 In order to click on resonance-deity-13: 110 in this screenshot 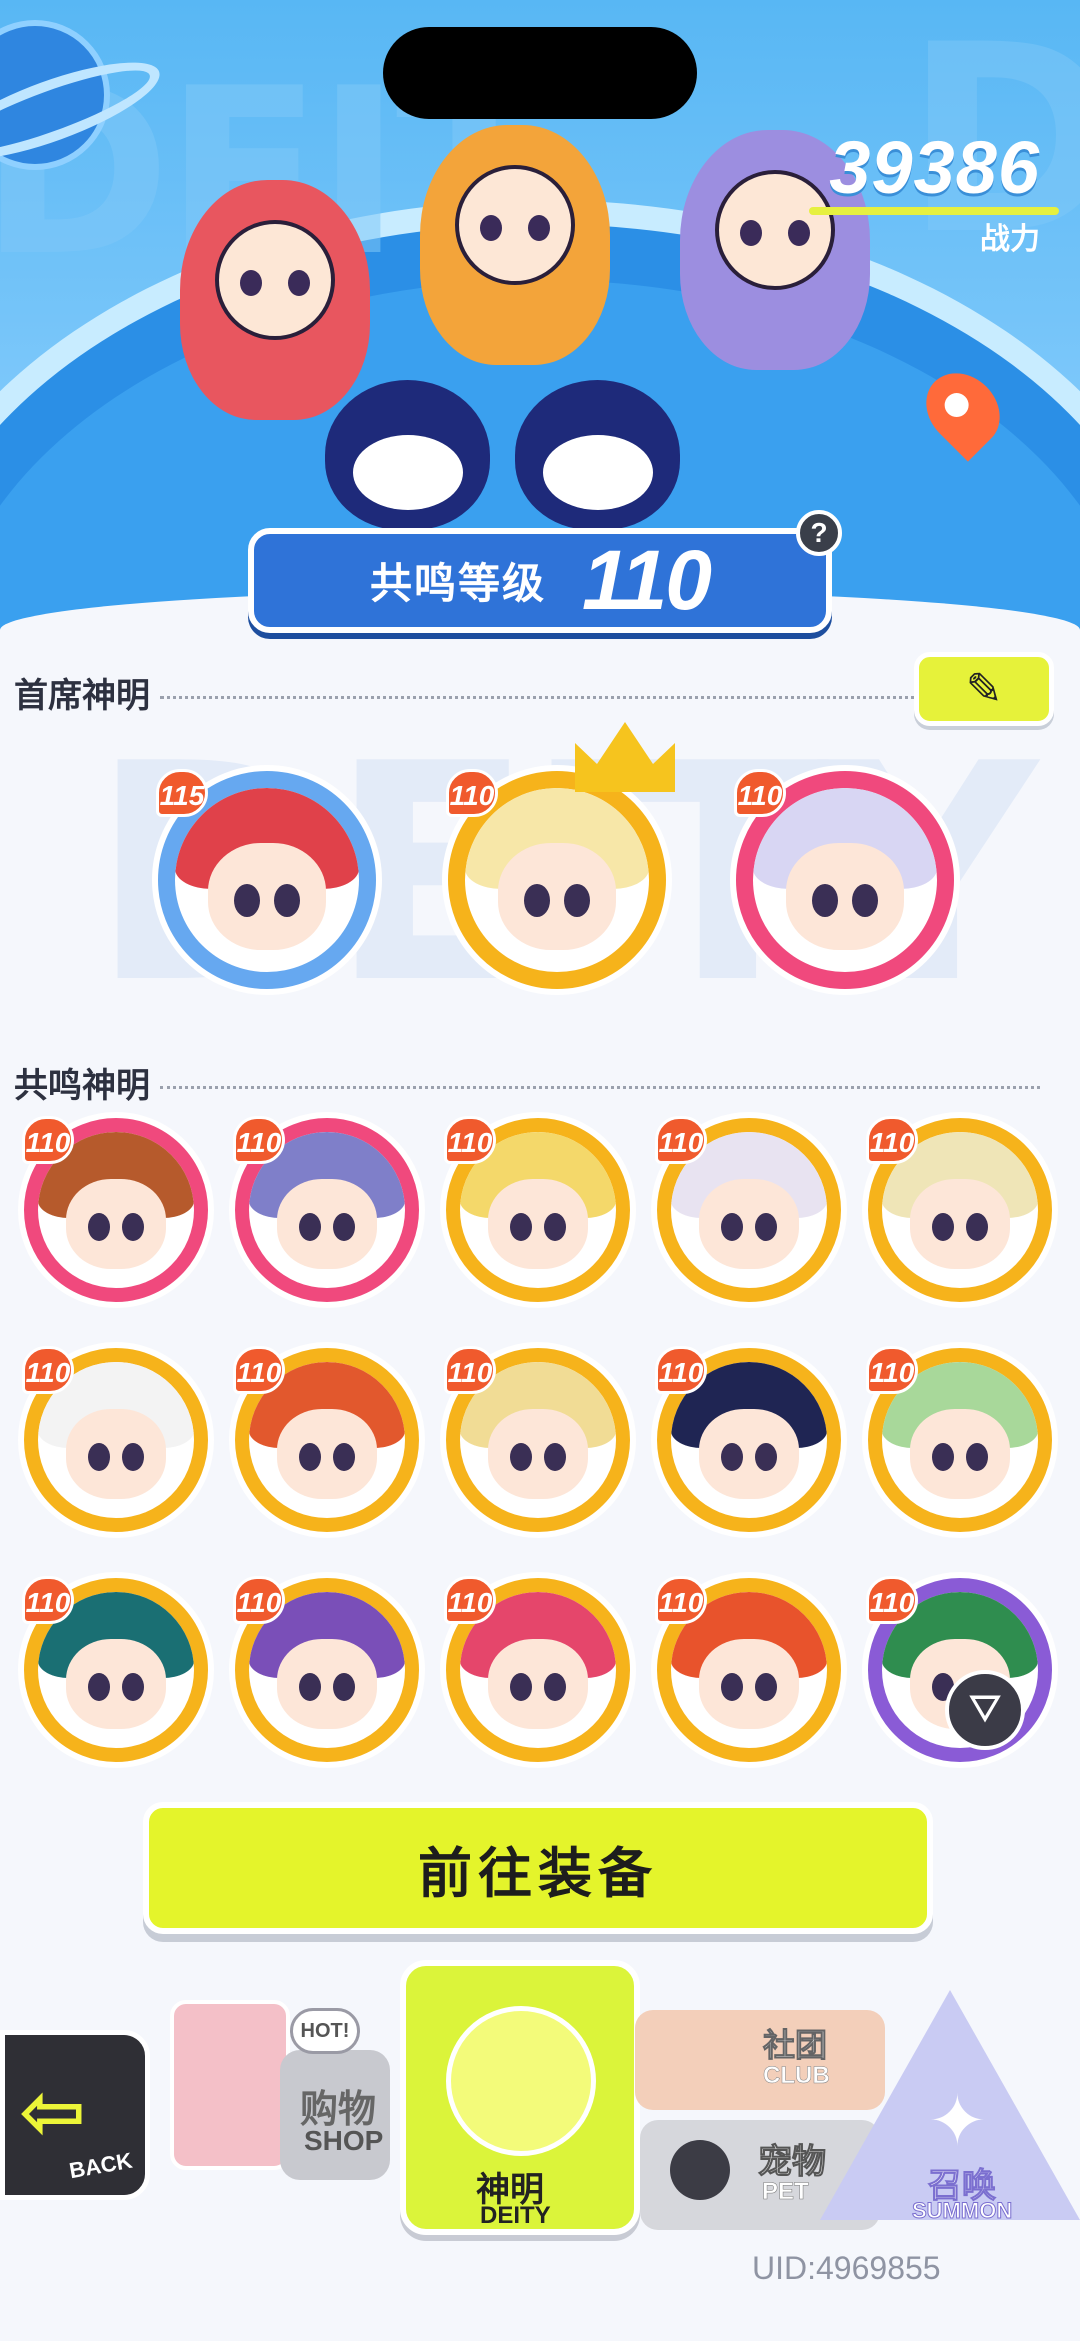, I will do `click(538, 1670)`.